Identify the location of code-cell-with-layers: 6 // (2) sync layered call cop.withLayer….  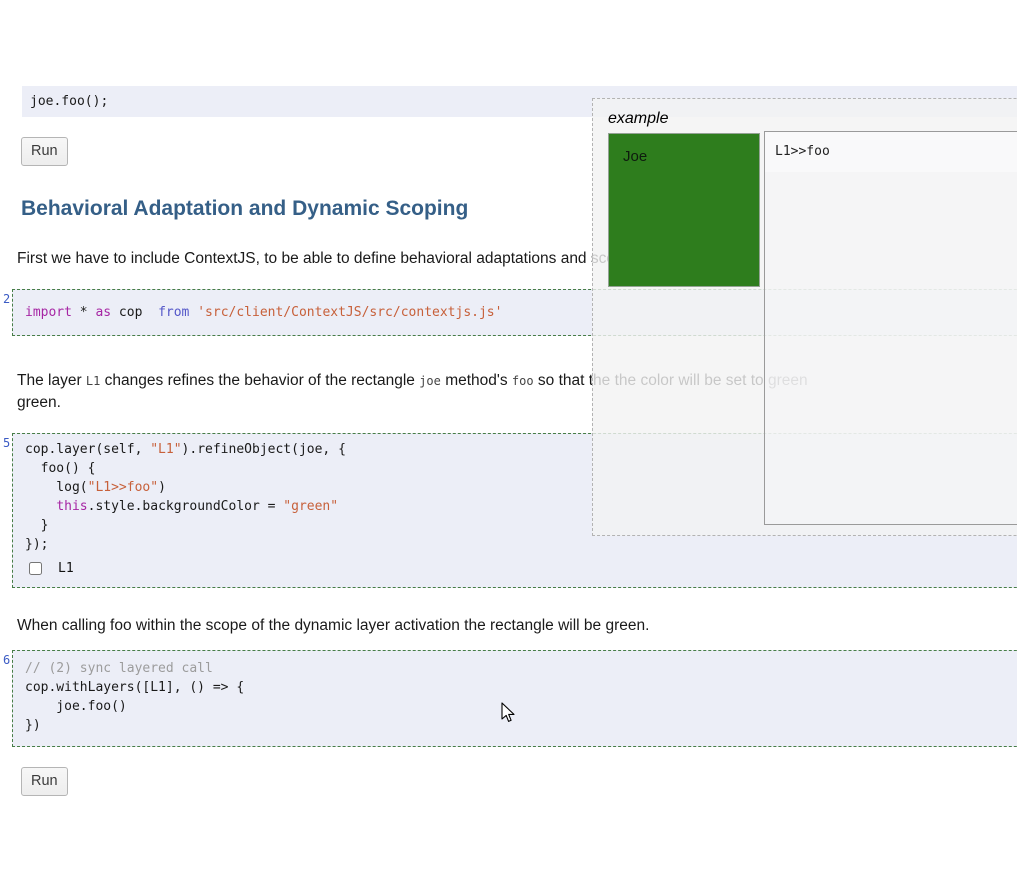
(510, 698).